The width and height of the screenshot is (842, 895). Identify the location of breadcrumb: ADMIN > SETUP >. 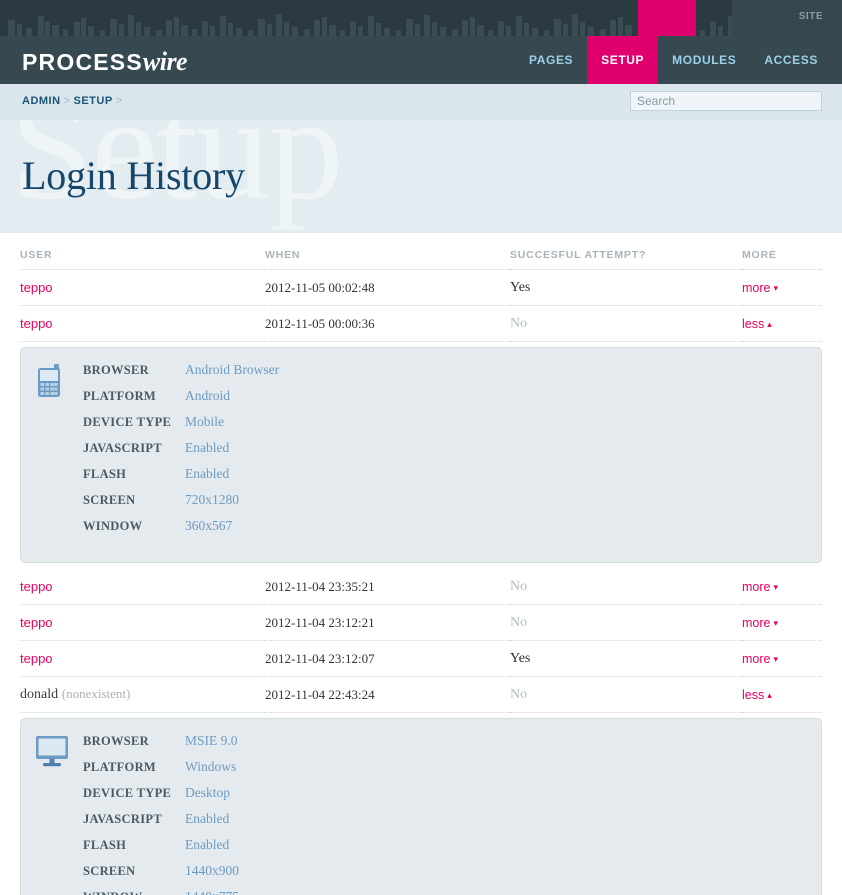
(74, 101).